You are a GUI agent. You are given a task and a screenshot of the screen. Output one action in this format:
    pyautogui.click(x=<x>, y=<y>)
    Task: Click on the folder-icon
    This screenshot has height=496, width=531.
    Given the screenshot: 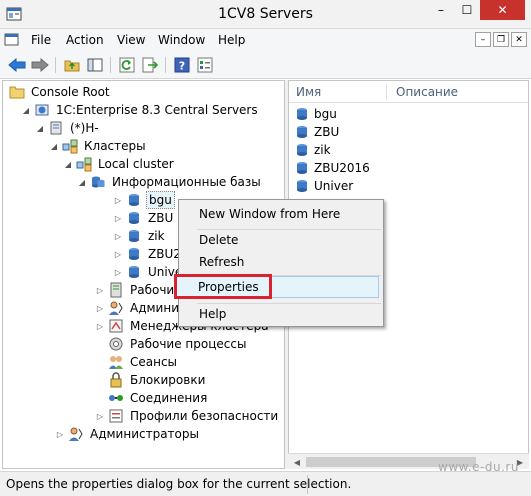 What is the action you would take?
    pyautogui.click(x=17, y=92)
    